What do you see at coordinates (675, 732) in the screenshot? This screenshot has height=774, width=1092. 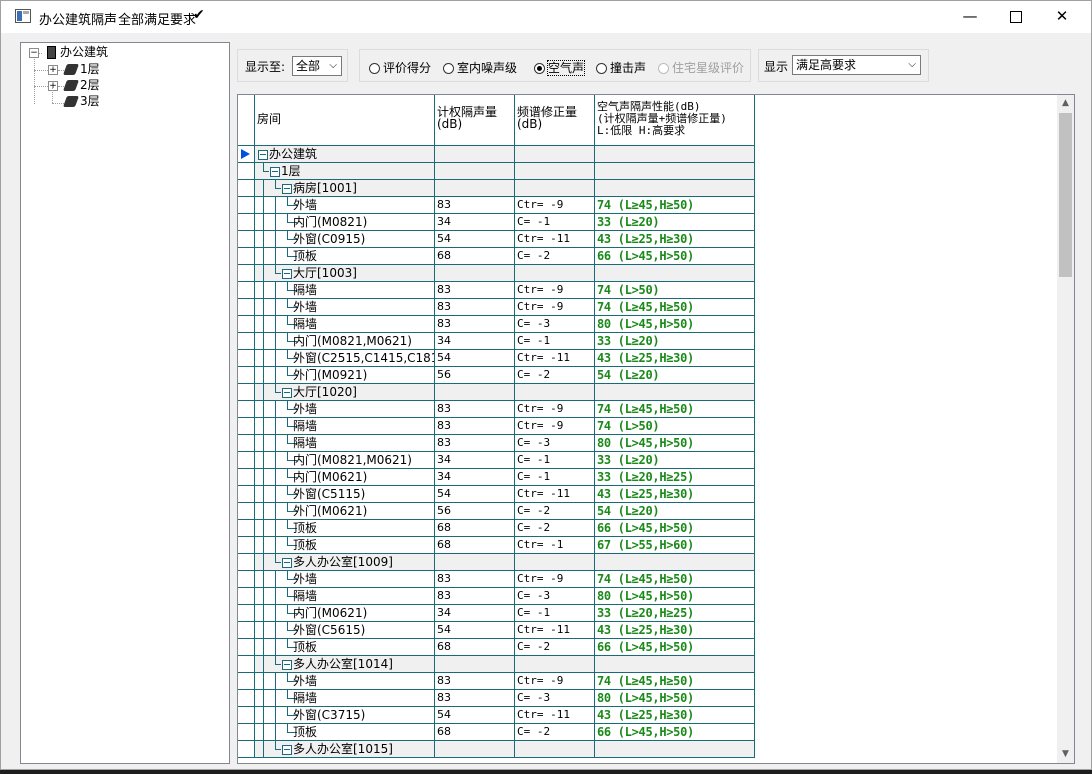 I see `cell-airborne-performance: 66 (L>45,H>50)` at bounding box center [675, 732].